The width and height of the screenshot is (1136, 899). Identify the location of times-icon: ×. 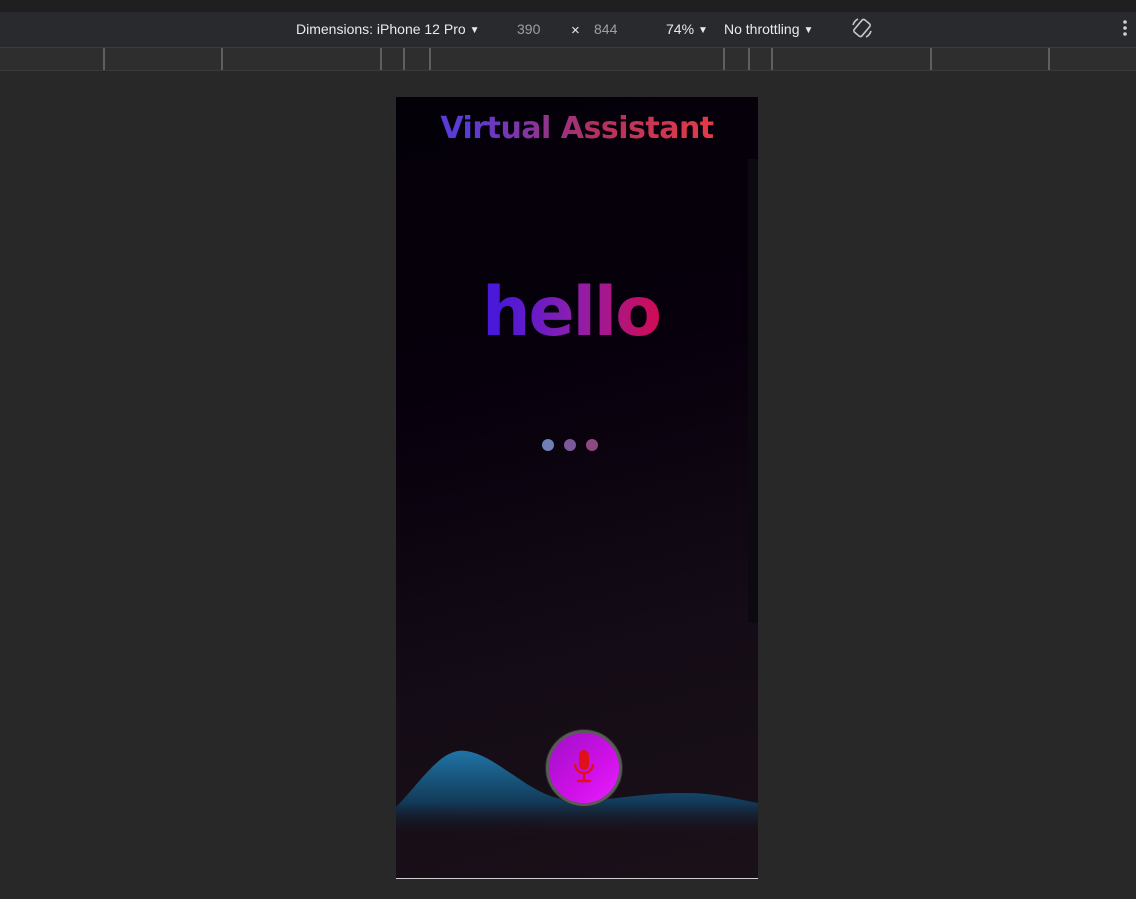
(575, 30).